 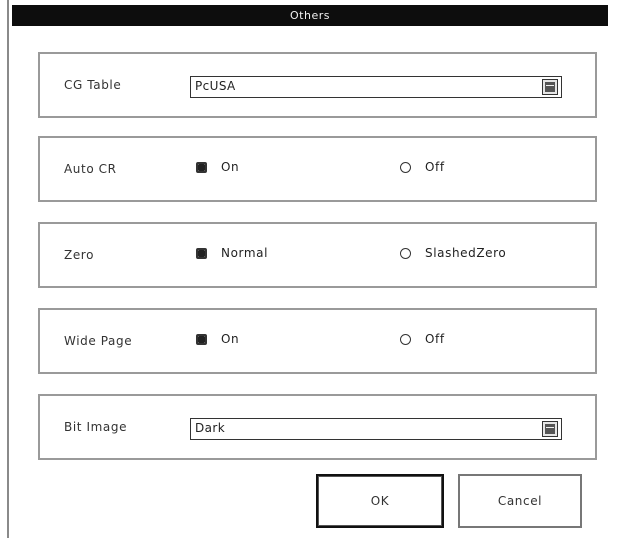 What do you see at coordinates (466, 253) in the screenshot?
I see `zero-slashed-label: SlashedZero` at bounding box center [466, 253].